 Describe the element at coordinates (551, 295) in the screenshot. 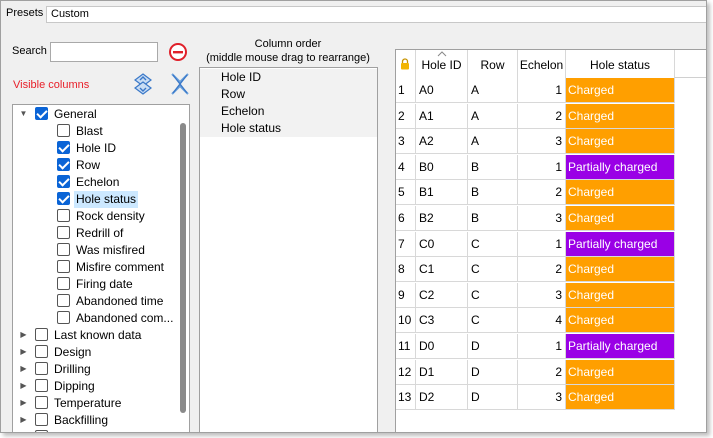

I see `table-row: 9 C2 C 3 Charged` at that location.